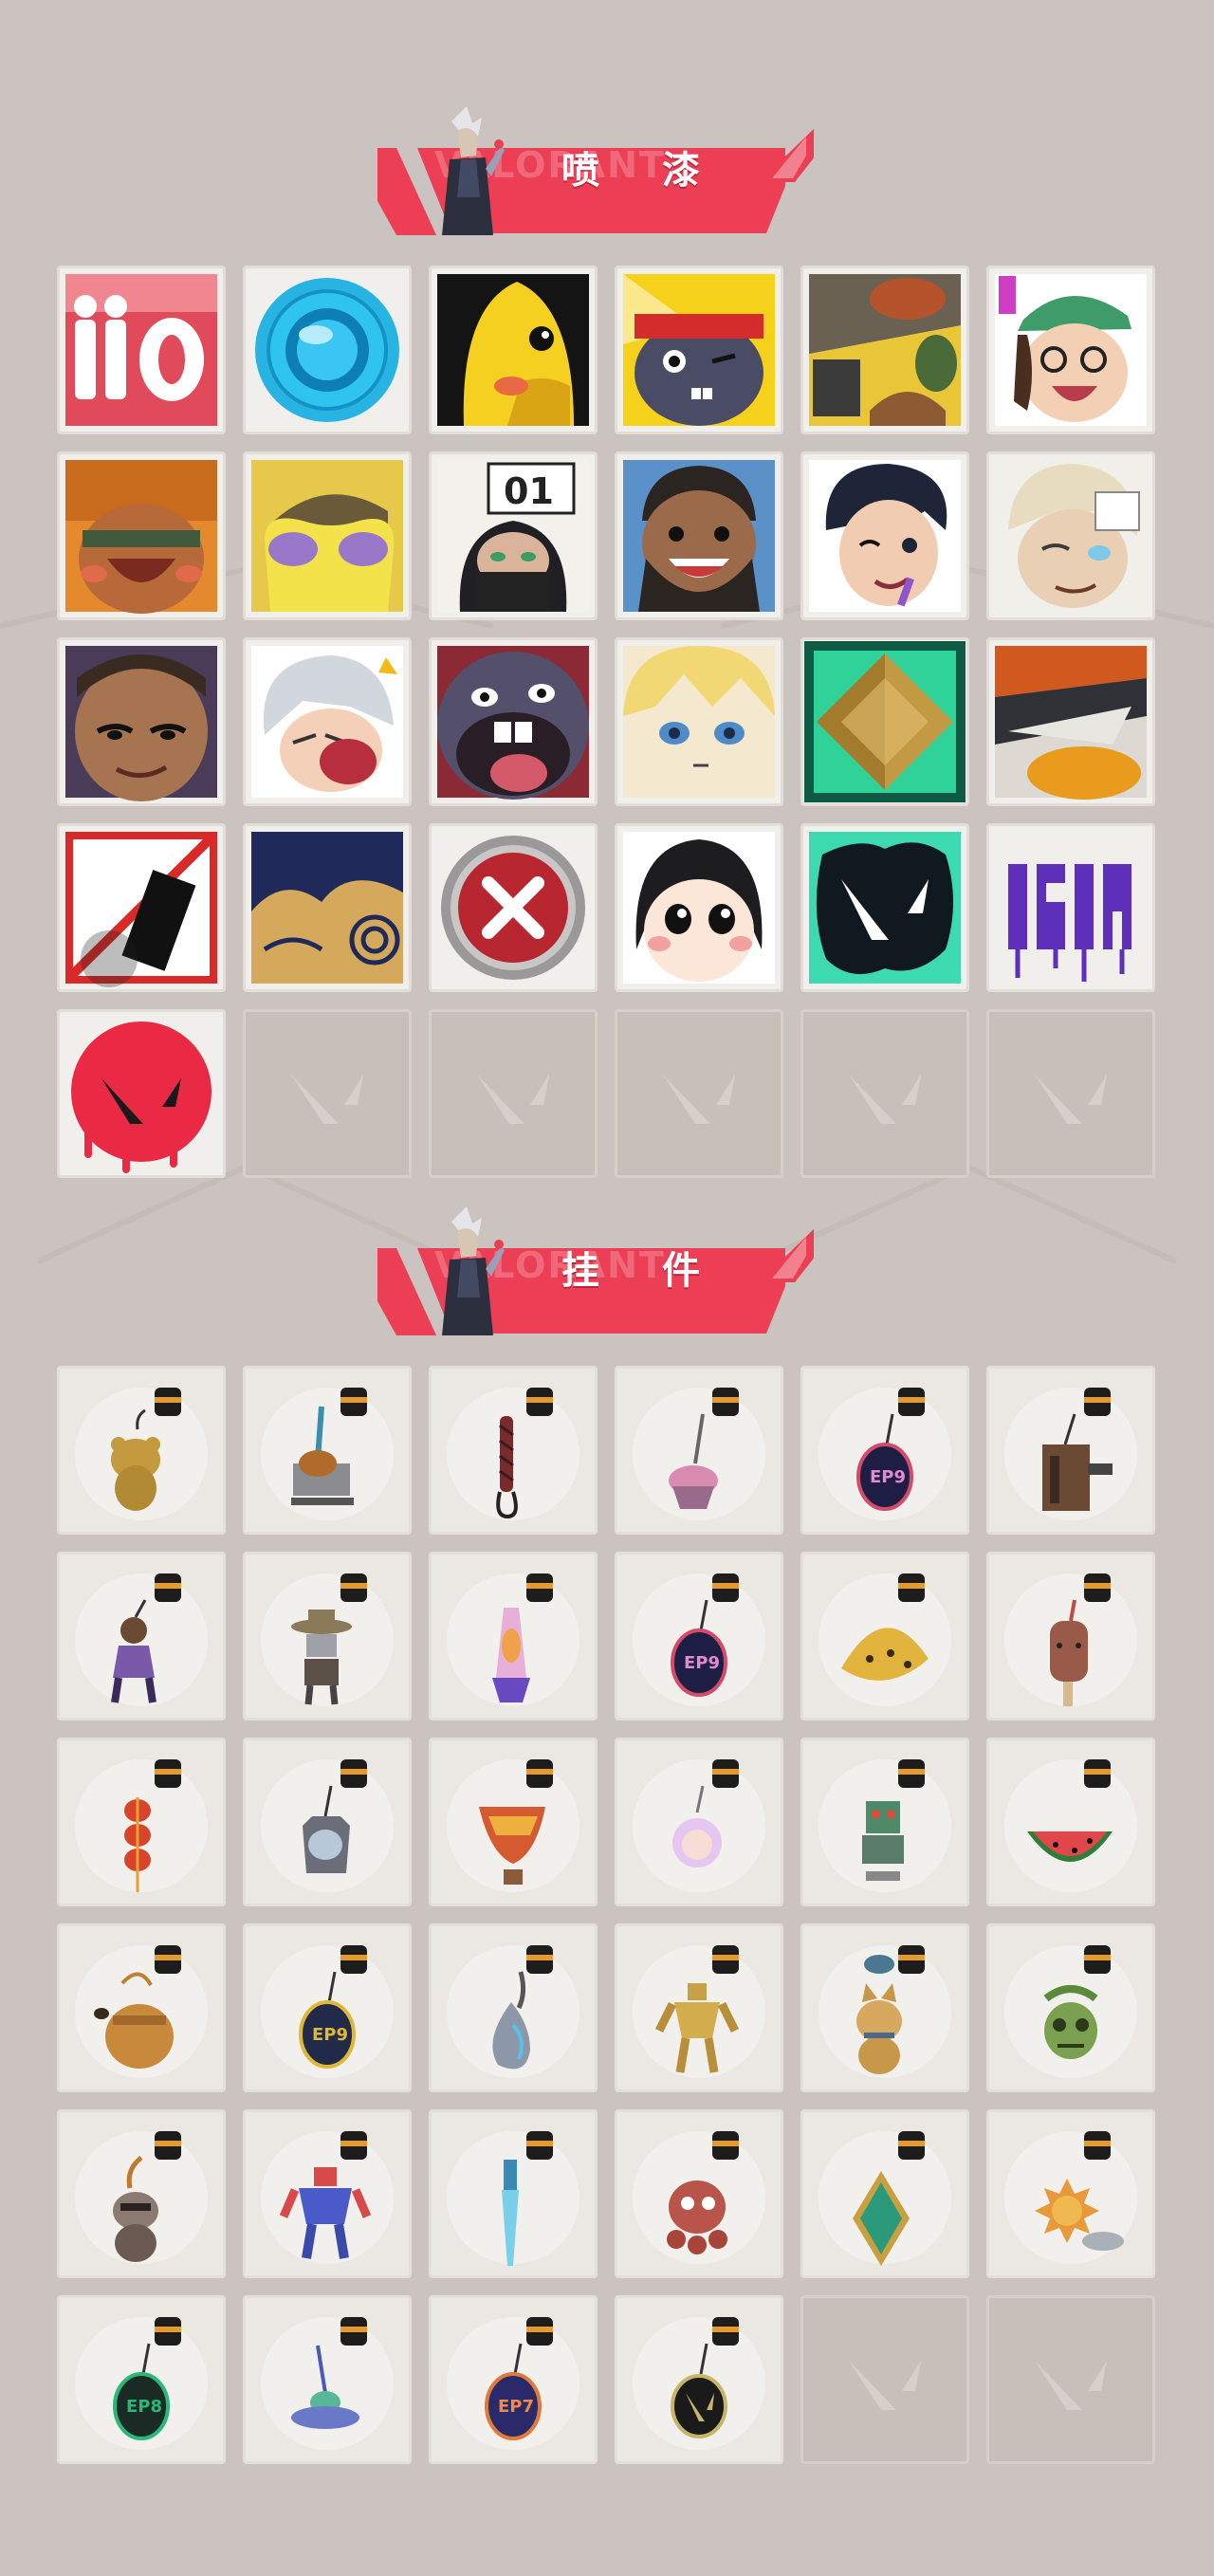  What do you see at coordinates (595, 168) in the screenshot?
I see `sprays-header: VALORANT 喷 漆` at bounding box center [595, 168].